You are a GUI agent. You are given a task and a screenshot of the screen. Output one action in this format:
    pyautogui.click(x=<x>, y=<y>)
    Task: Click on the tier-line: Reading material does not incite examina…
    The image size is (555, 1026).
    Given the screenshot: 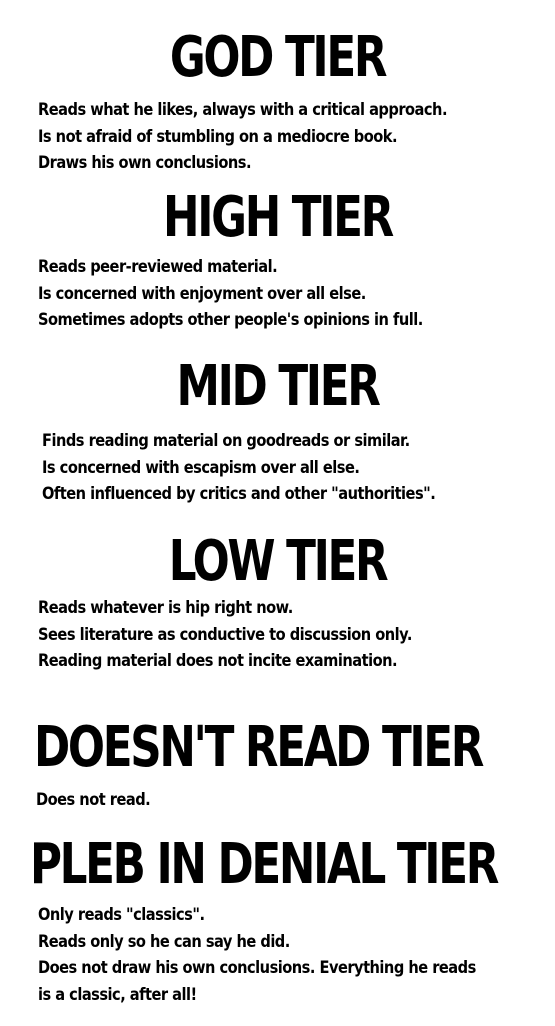 What is the action you would take?
    pyautogui.click(x=218, y=661)
    